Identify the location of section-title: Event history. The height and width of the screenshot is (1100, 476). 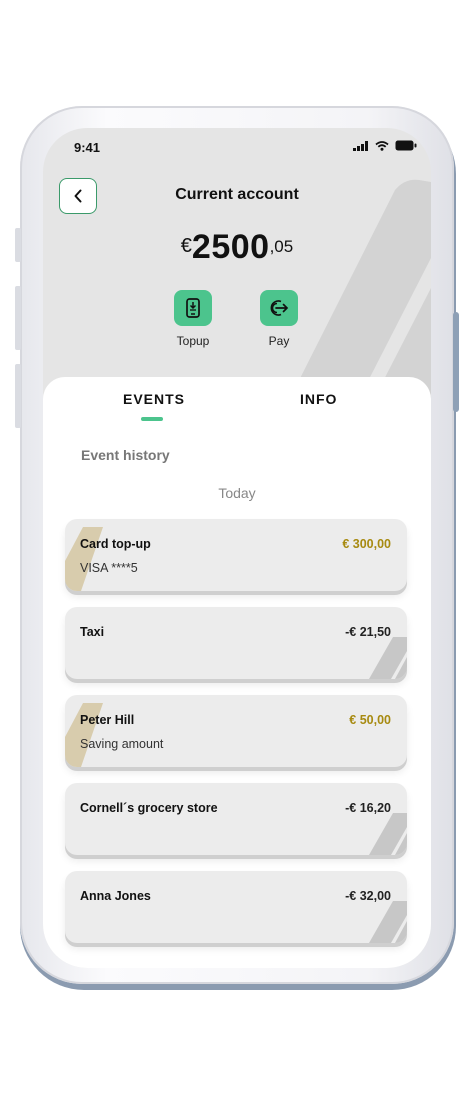
(125, 455).